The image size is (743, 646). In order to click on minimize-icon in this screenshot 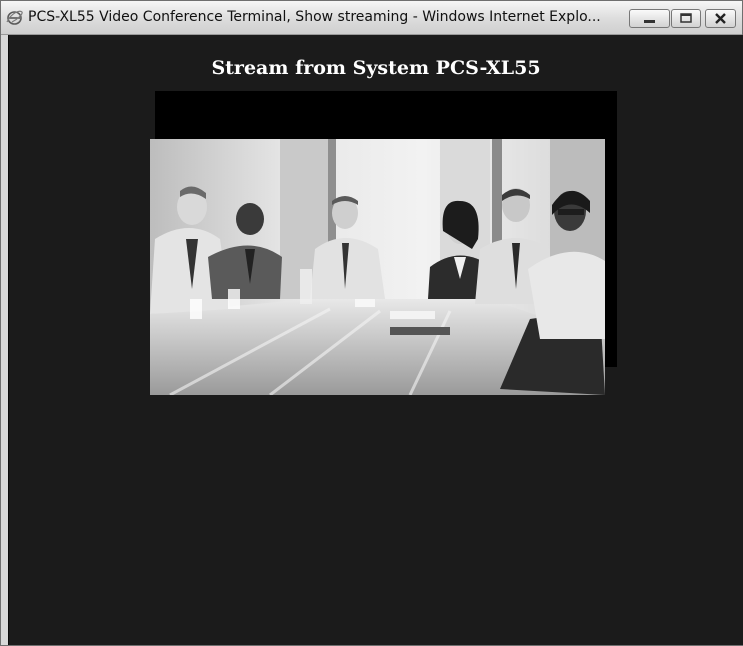, I will do `click(649, 18)`.